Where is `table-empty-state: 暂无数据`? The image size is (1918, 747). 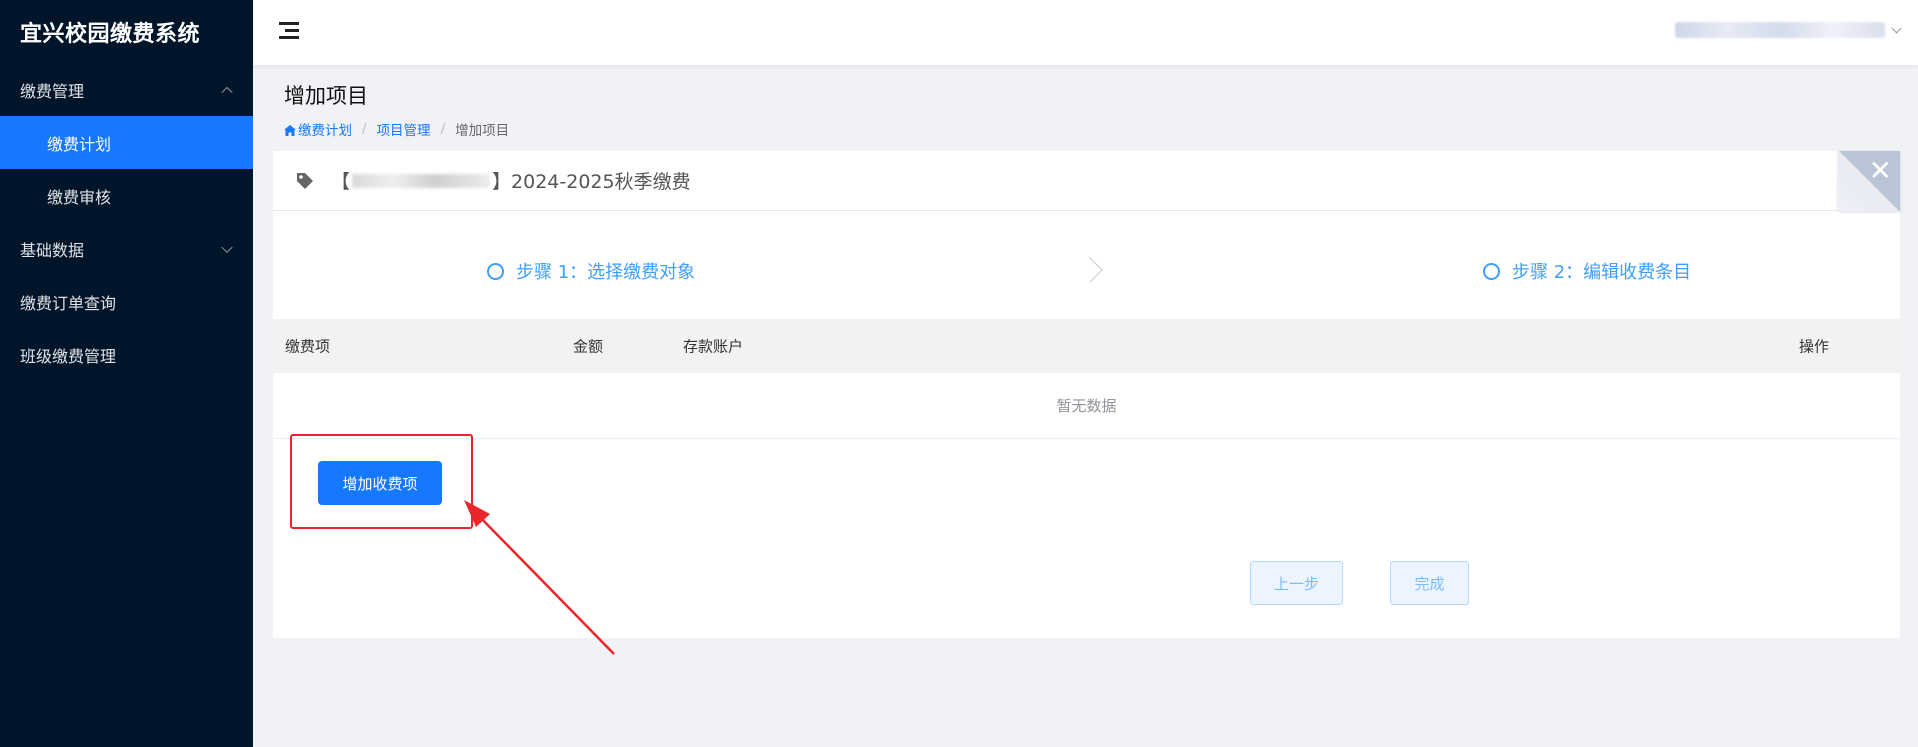
table-empty-state: 暂无数据 is located at coordinates (1086, 406).